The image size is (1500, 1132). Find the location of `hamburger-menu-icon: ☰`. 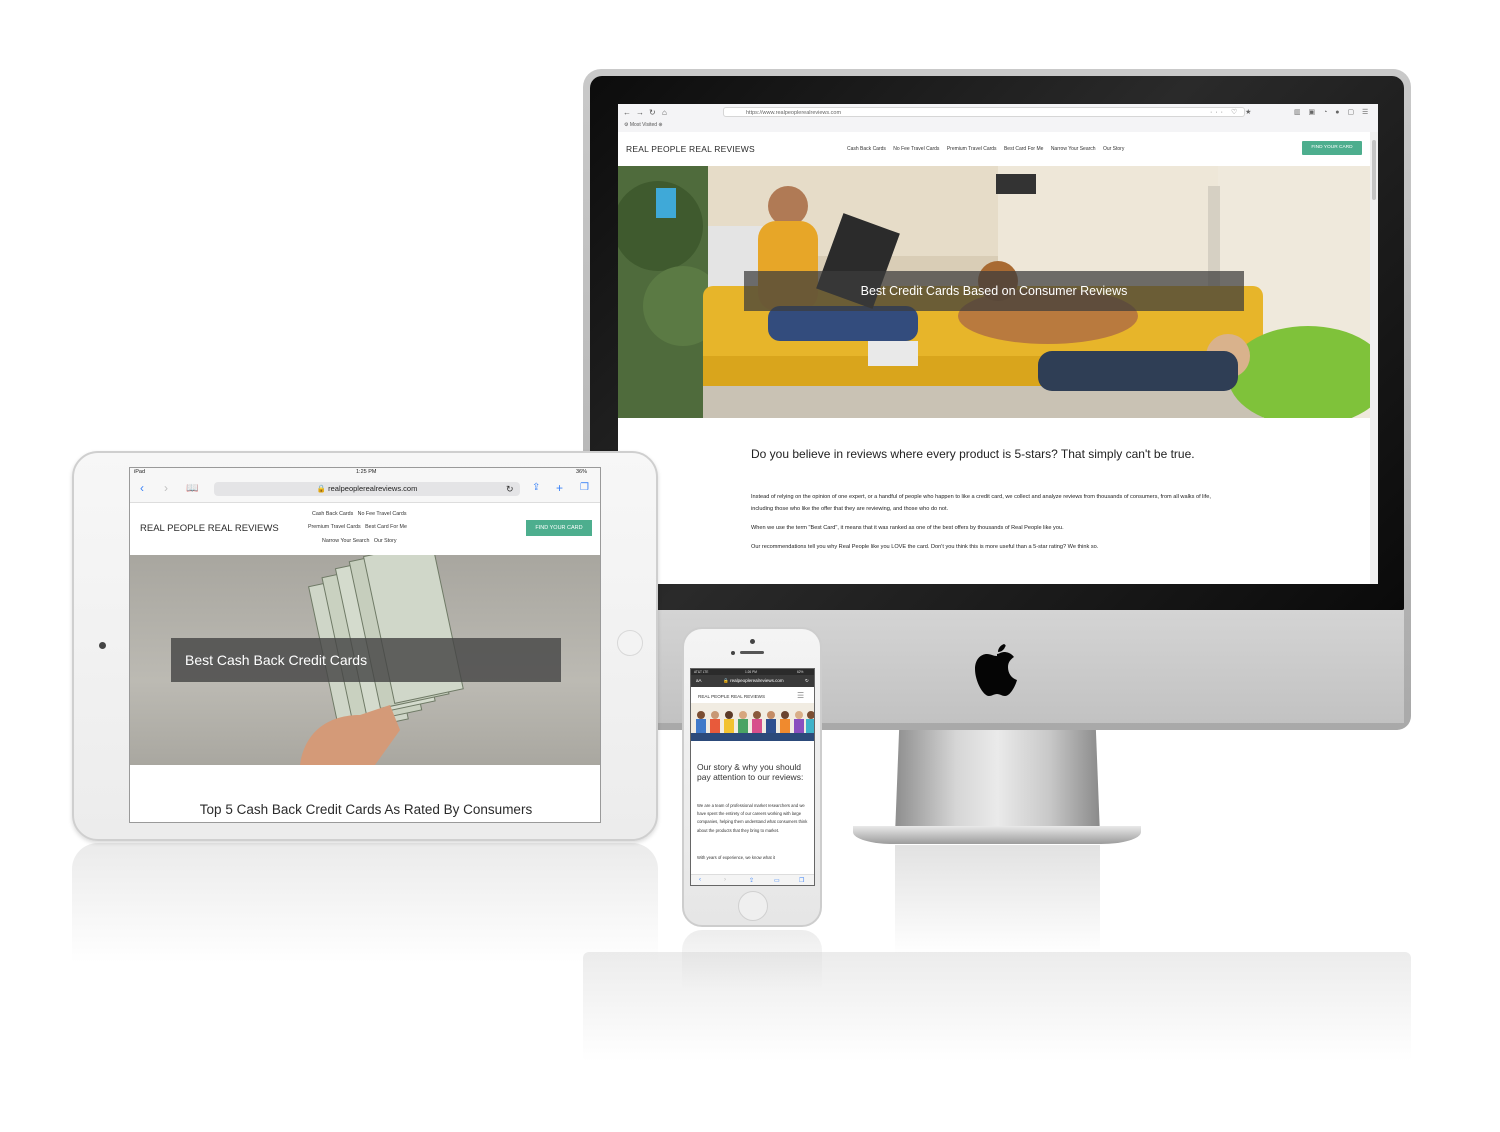

hamburger-menu-icon: ☰ is located at coordinates (800, 695).